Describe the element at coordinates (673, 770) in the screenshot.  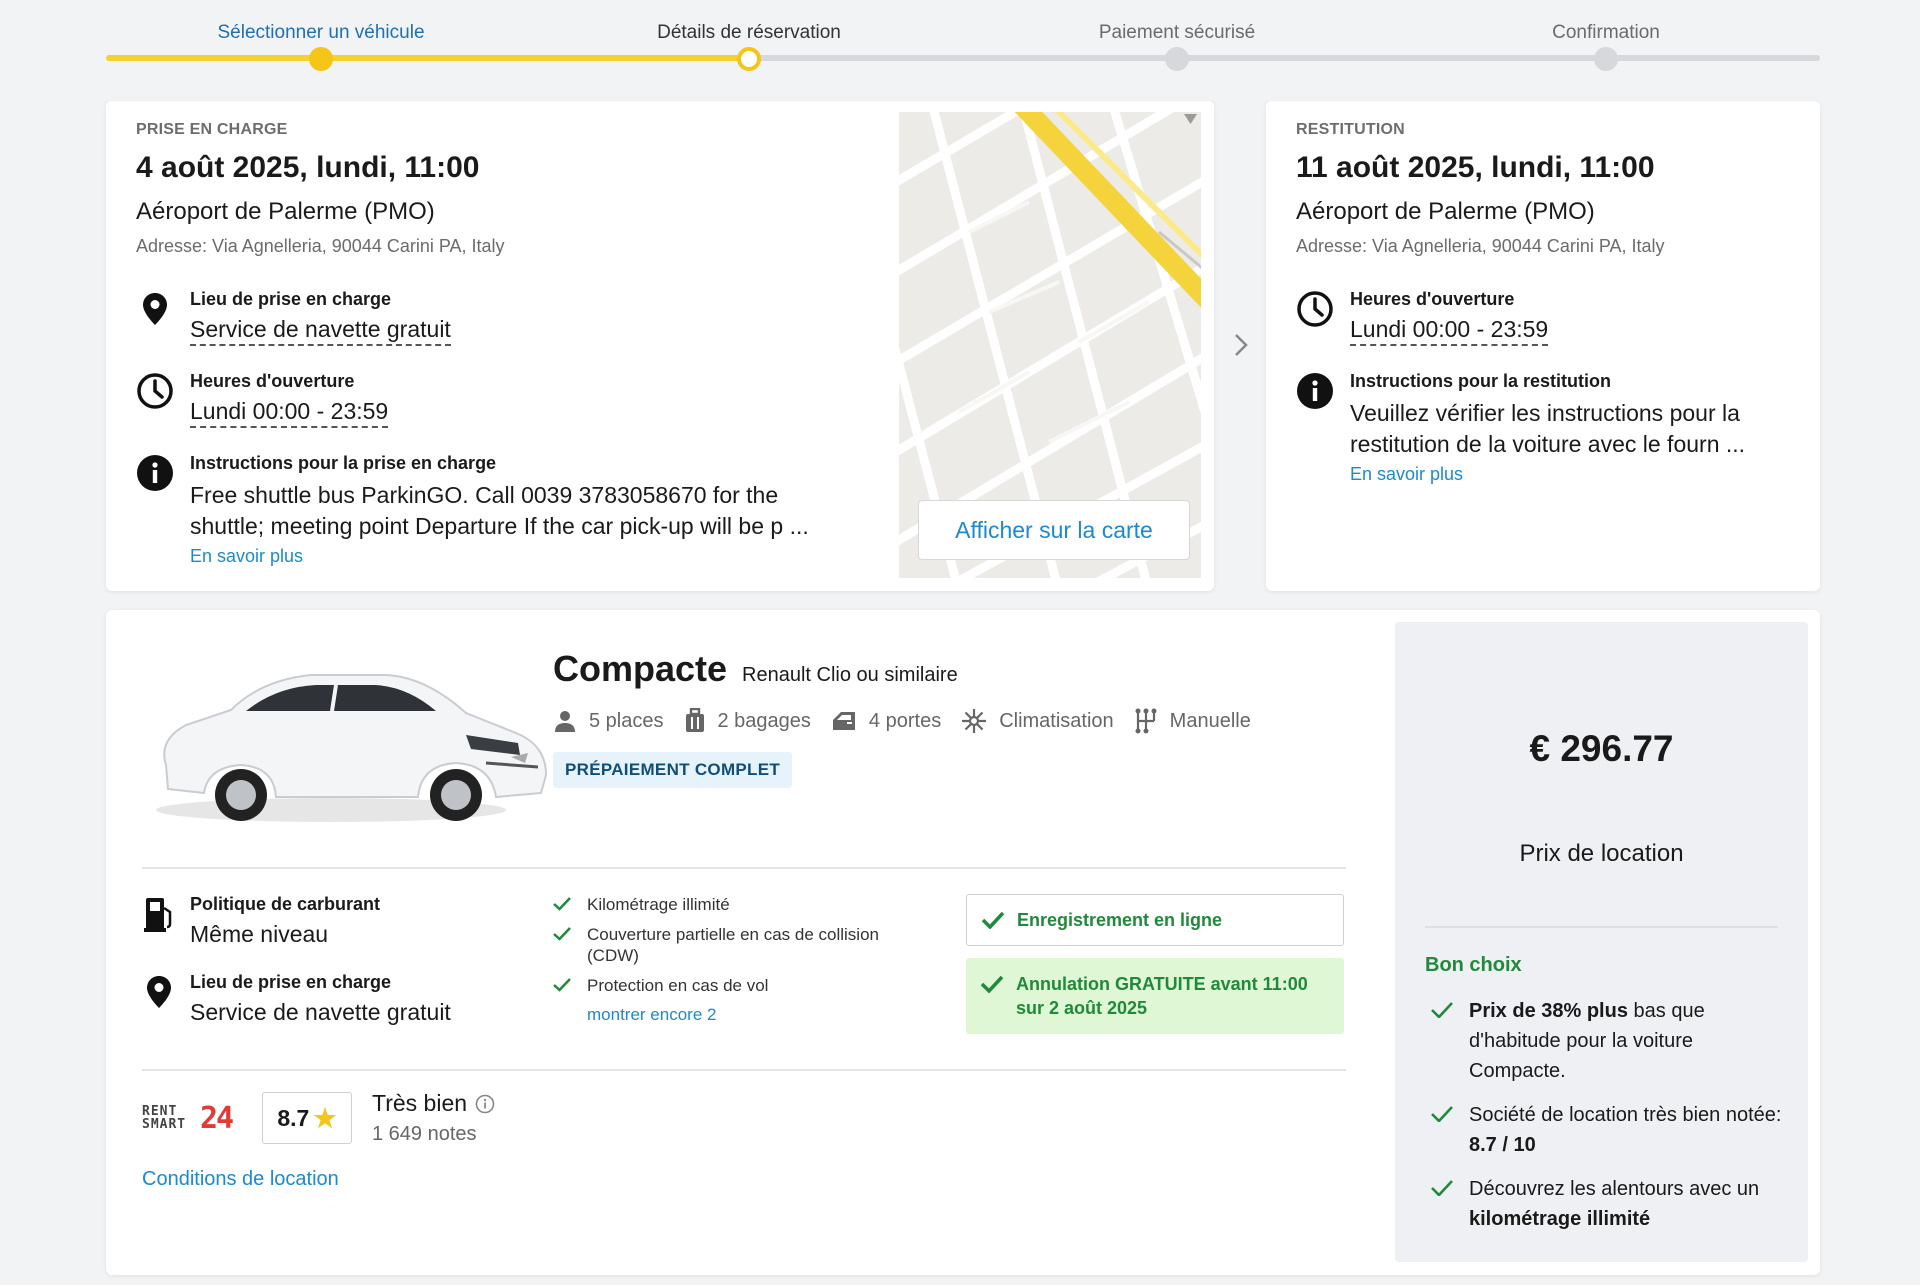
I see `prepayment-badge: PRÉPAIEMENT COMPLET` at that location.